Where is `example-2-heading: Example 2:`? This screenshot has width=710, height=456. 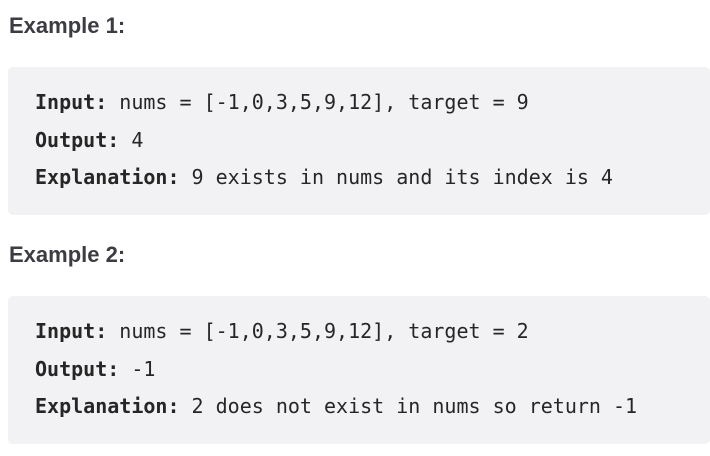
example-2-heading: Example 2: is located at coordinates (67, 254).